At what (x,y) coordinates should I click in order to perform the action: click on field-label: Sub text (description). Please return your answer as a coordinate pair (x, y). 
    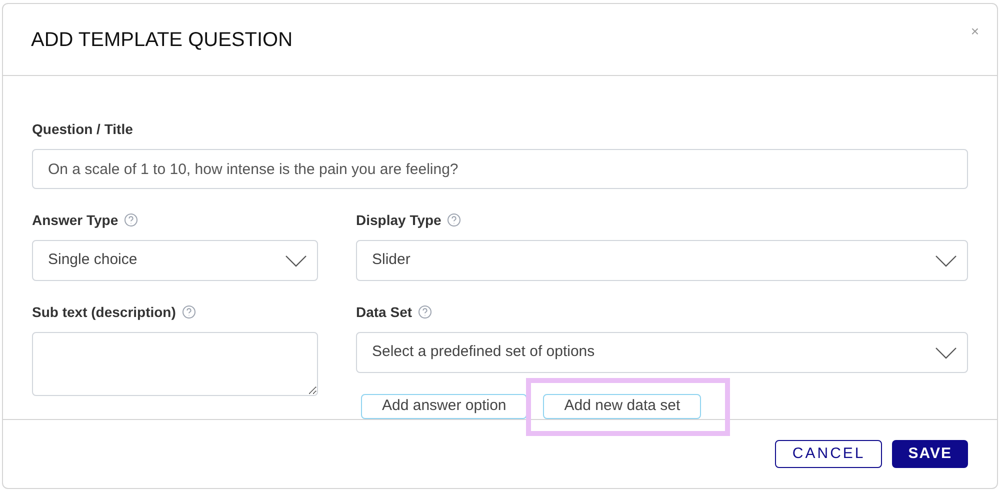
    Looking at the image, I should click on (104, 312).